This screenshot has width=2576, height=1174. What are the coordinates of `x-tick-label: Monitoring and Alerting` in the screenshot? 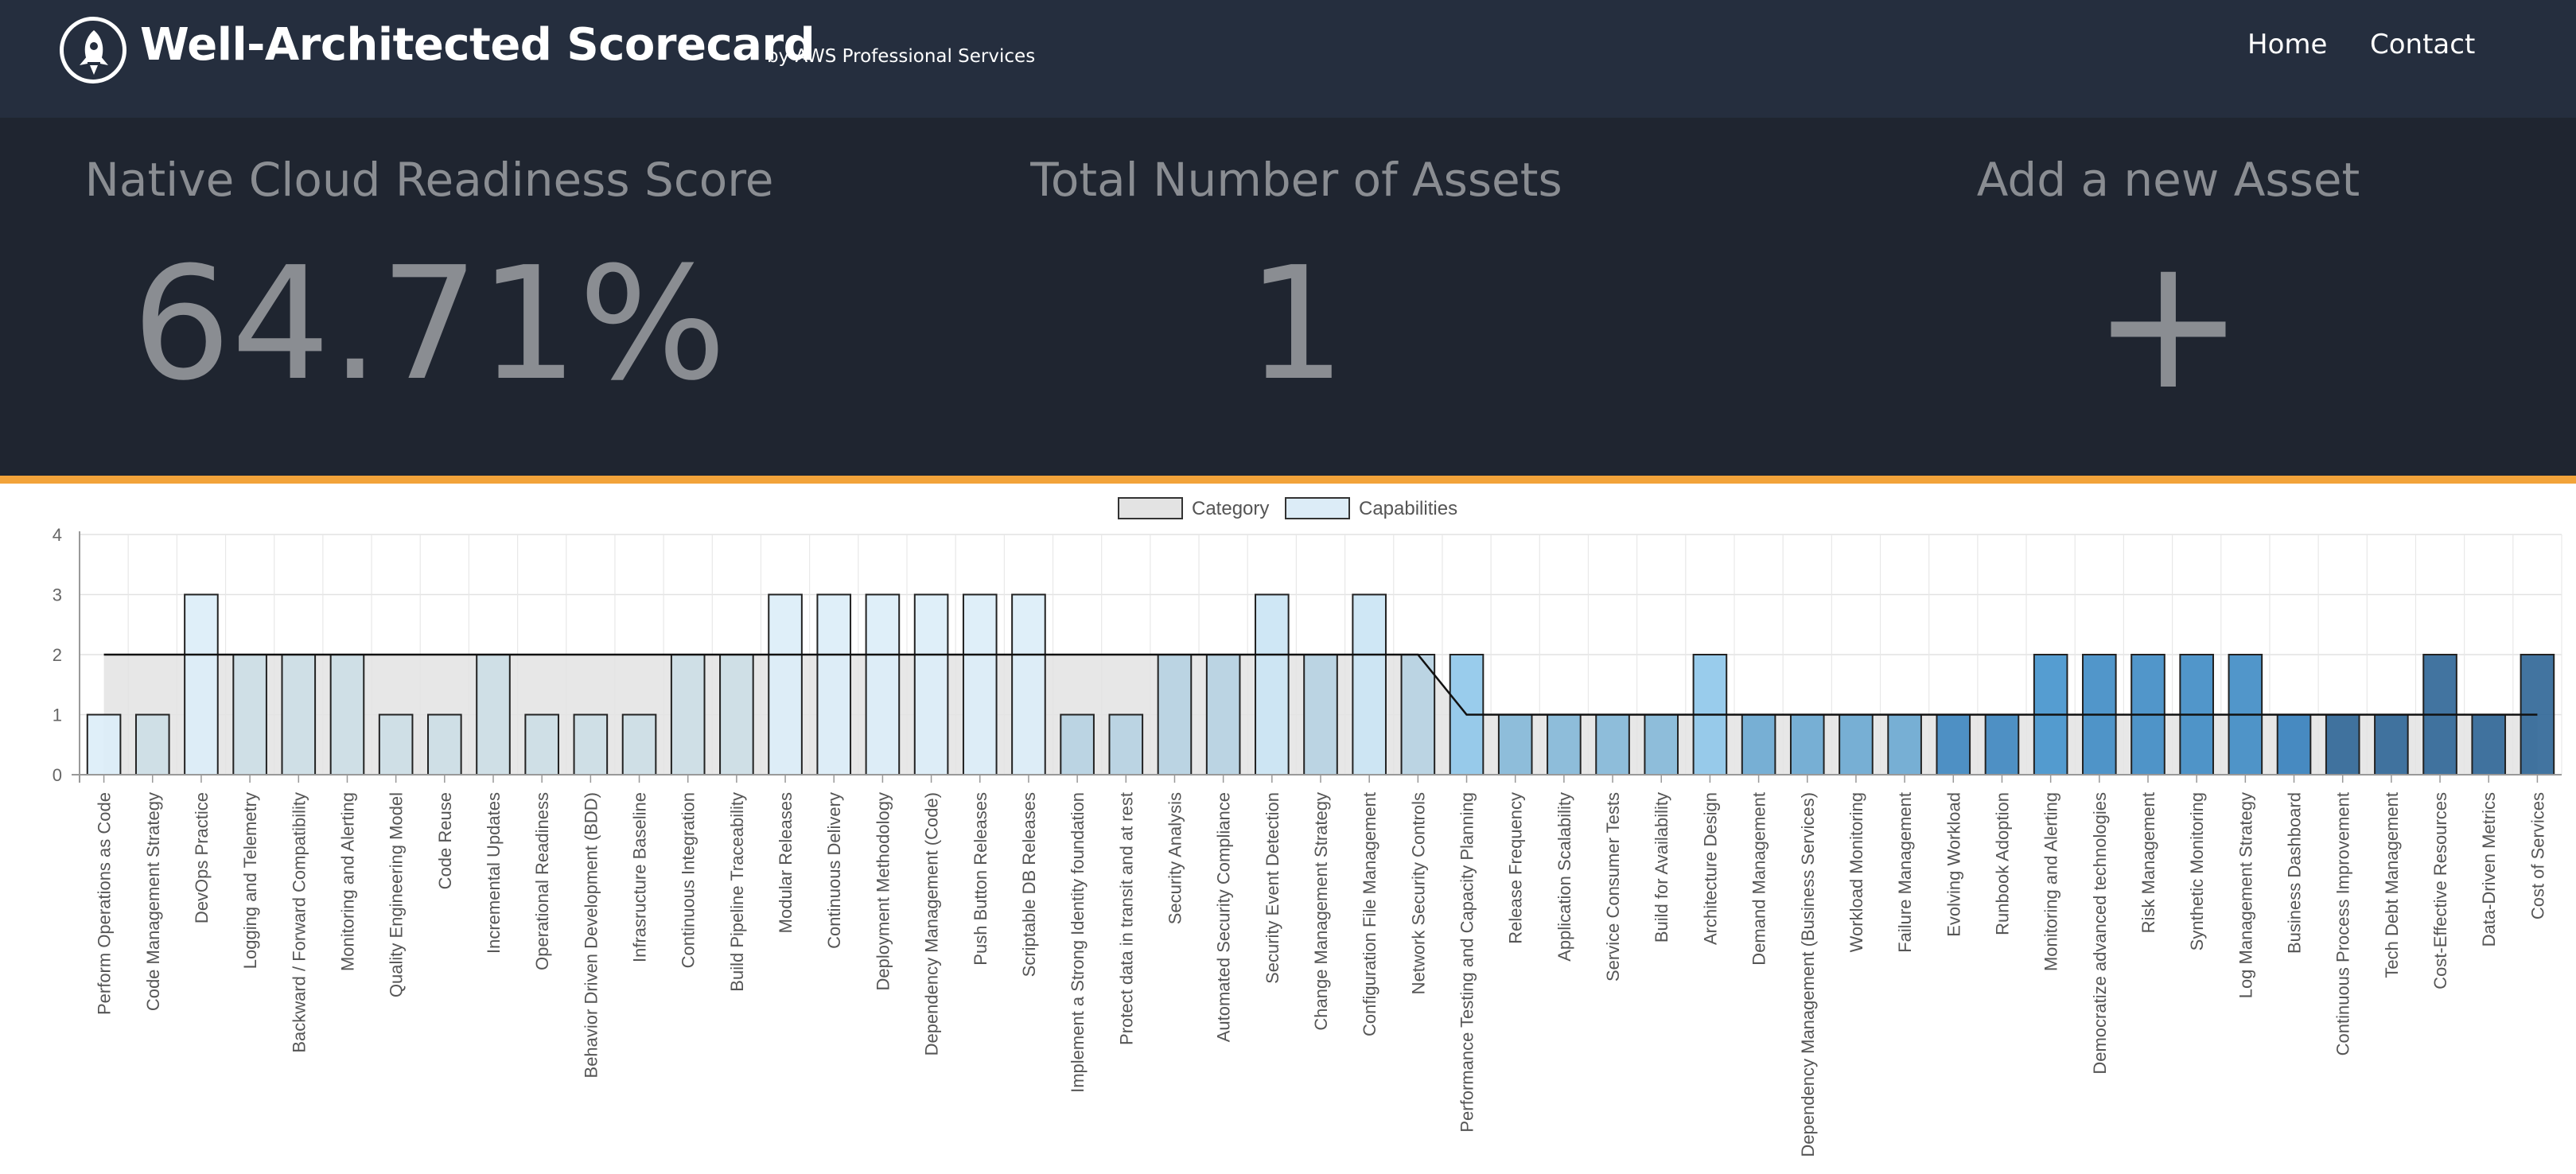 It's located at (347, 882).